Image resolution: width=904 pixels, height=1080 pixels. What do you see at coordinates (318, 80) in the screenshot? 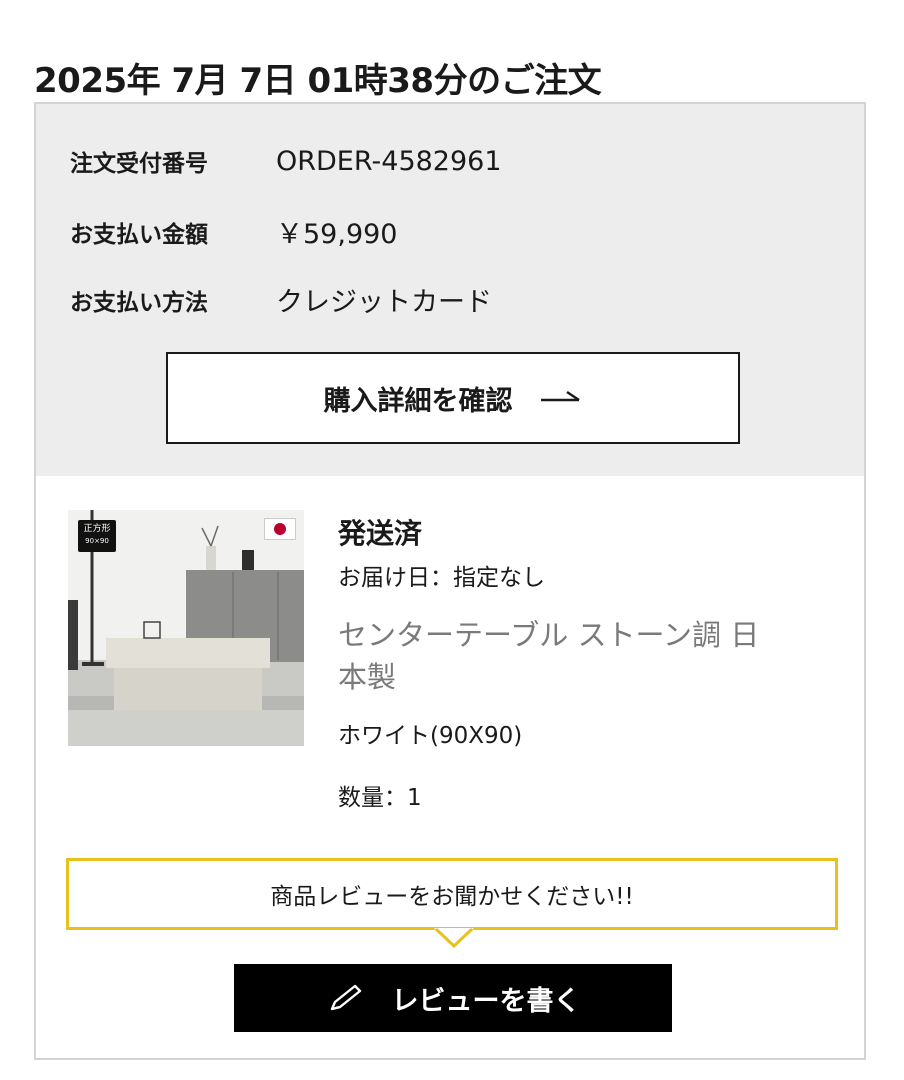
I see `page-title: 2025年 7月 7日 01時38分のご注文` at bounding box center [318, 80].